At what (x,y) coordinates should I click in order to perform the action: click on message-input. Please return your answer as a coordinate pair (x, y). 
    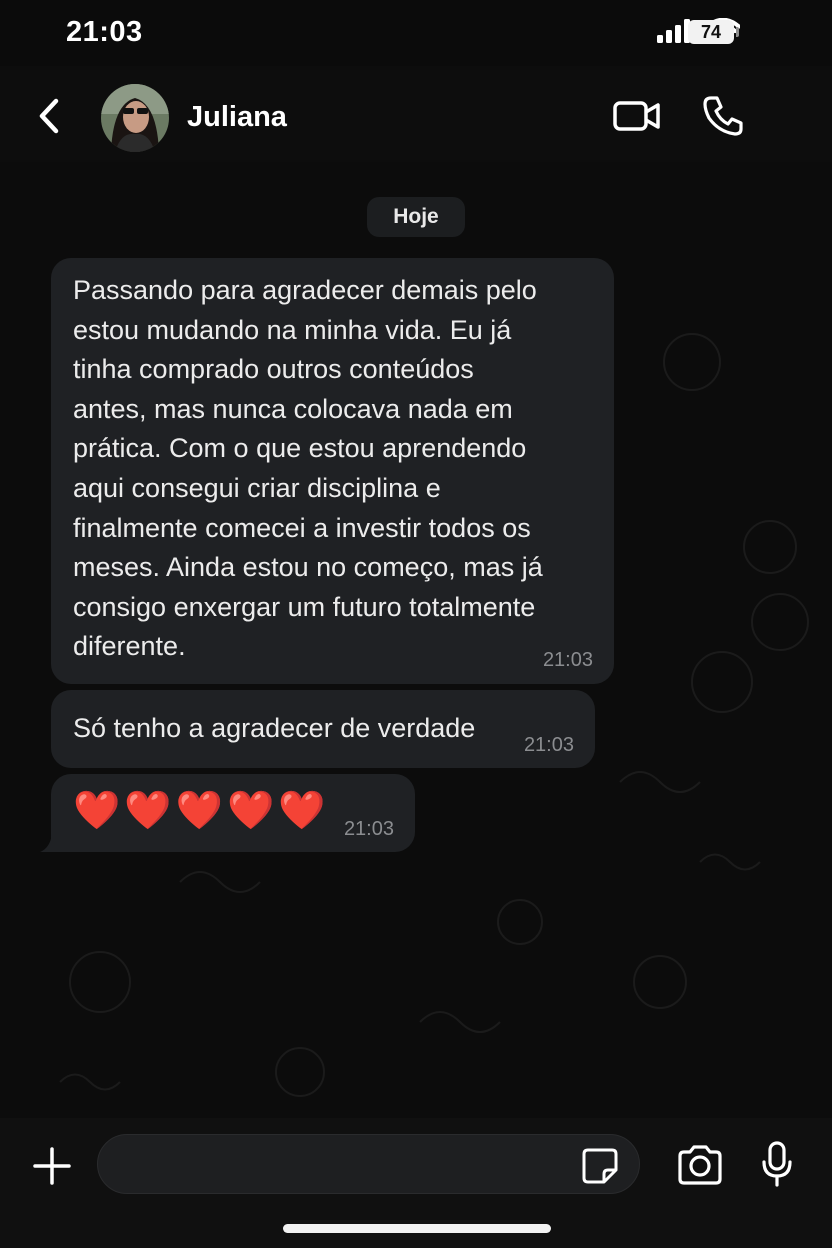
    Looking at the image, I should click on (368, 1164).